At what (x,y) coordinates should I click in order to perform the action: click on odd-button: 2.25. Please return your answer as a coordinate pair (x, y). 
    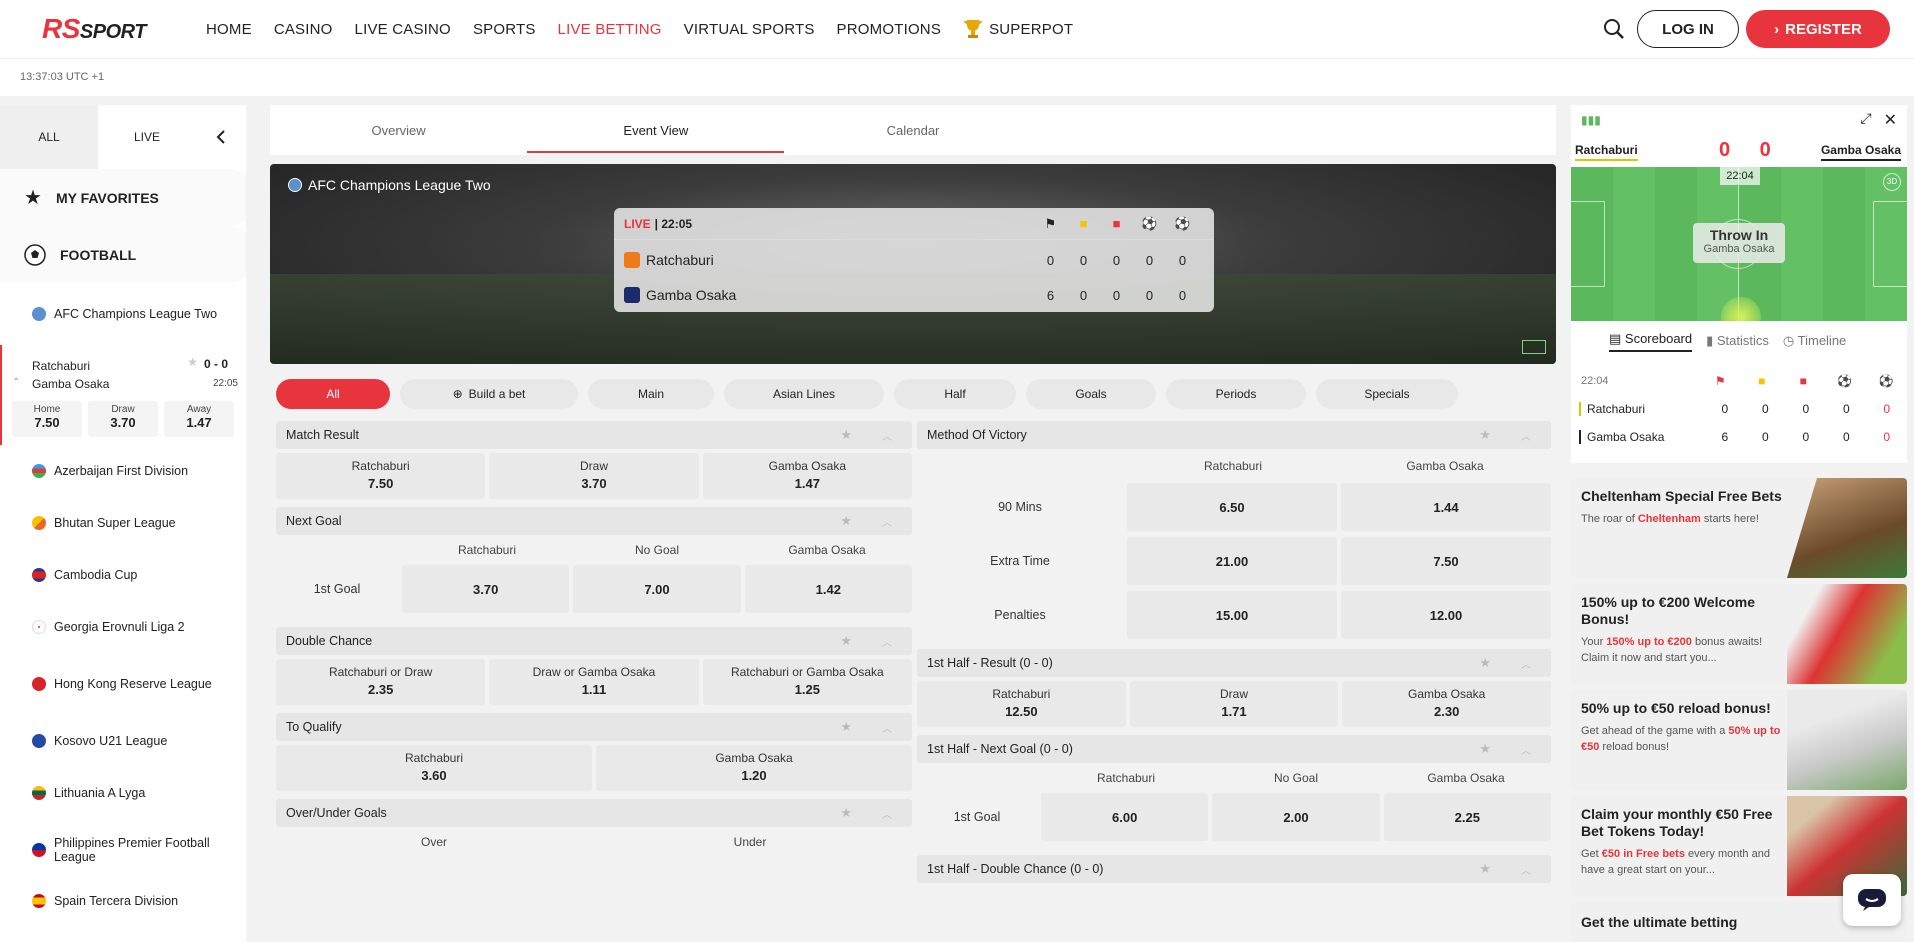
    Looking at the image, I should click on (1467, 817).